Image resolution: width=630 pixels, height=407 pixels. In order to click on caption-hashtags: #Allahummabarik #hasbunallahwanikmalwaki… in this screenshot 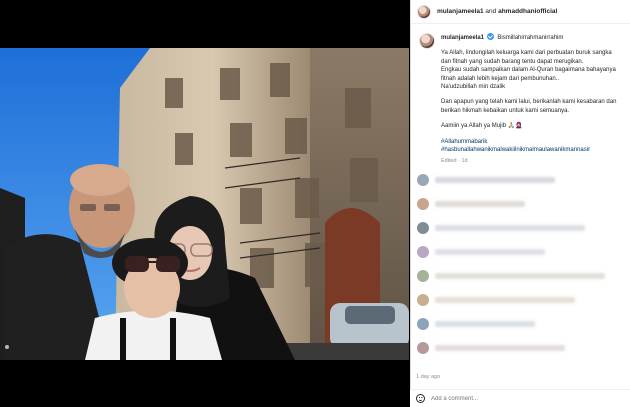, I will do `click(531, 146)`.